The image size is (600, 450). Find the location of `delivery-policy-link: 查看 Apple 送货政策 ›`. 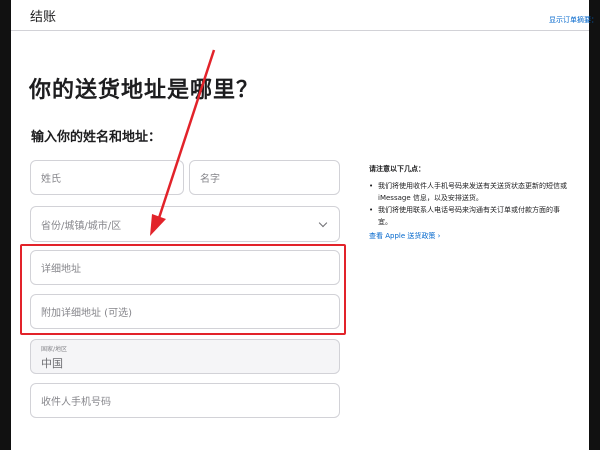

delivery-policy-link: 查看 Apple 送货政策 › is located at coordinates (469, 236).